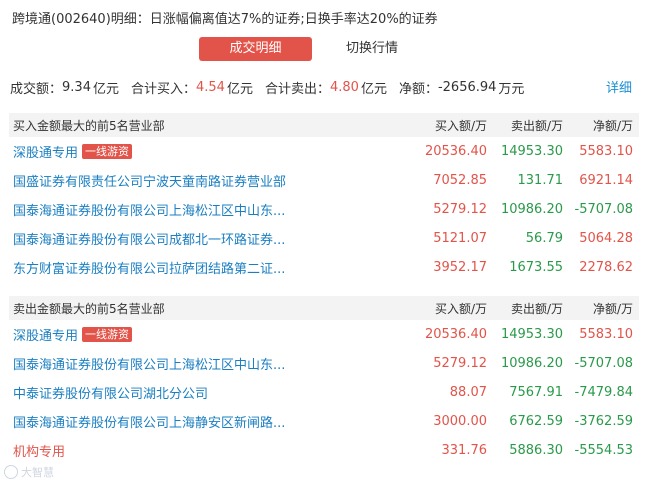 This screenshot has height=485, width=652. I want to click on page-title: 跨境通(002640)明细：日涨幅偏离值达7%的证券;日换手率达20%的证券, so click(225, 19).